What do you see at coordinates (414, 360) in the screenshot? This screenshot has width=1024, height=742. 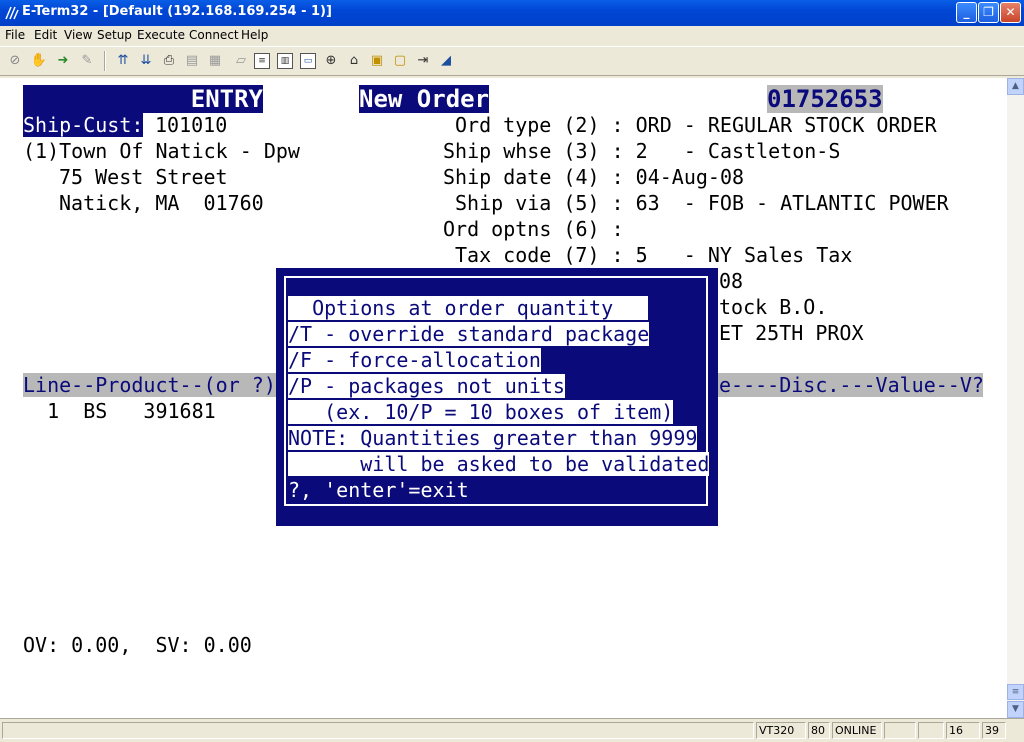 I see `option-force-allocation: /F - force-allocation` at bounding box center [414, 360].